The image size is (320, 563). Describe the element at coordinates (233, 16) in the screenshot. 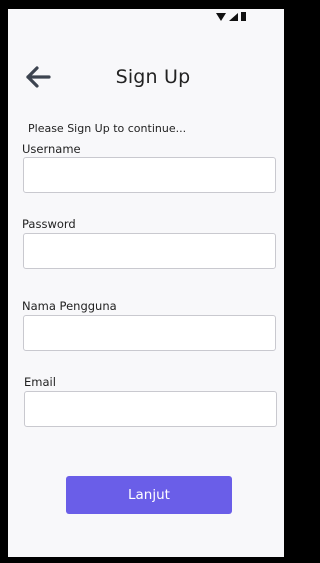

I see `signal-icon` at that location.